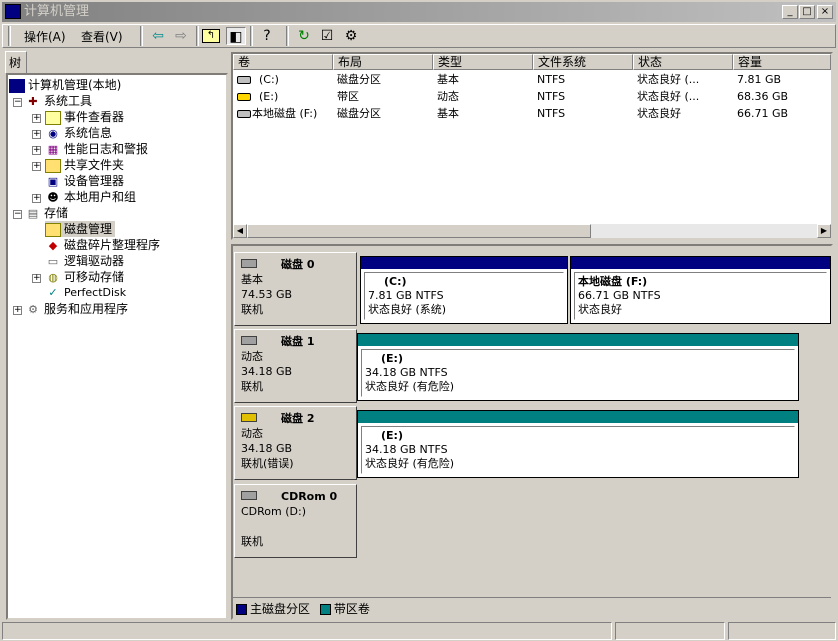  I want to click on tree-perfectdisk: ✓ PerfectDisk, so click(85, 293).